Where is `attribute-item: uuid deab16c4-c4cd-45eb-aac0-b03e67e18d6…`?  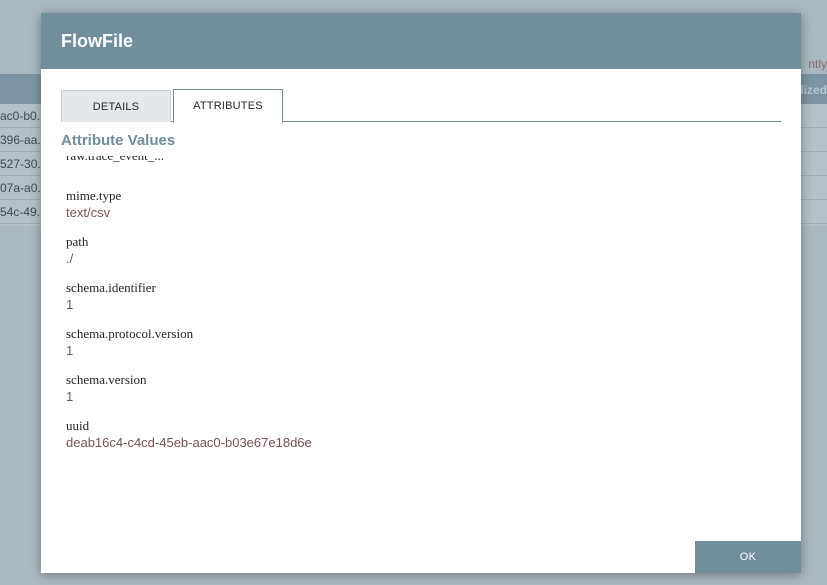 attribute-item: uuid deab16c4-c4cd-45eb-aac0-b03e67e18d6… is located at coordinates (189, 434).